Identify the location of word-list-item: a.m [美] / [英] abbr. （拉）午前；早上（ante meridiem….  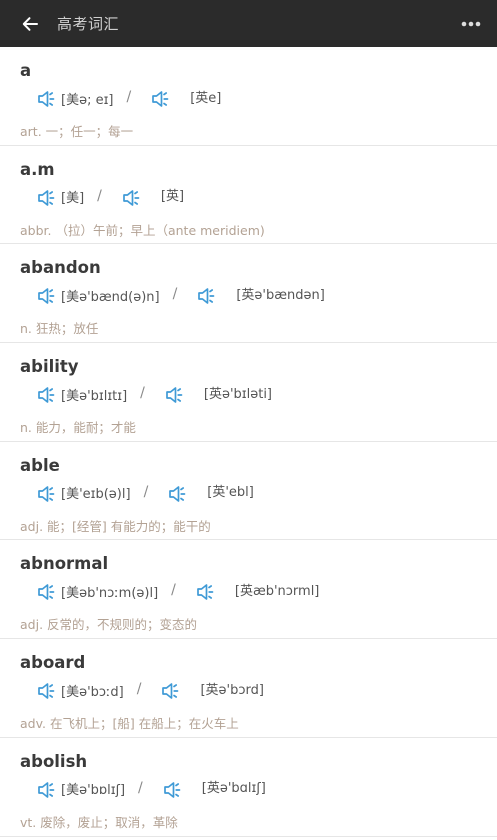
(248, 195).